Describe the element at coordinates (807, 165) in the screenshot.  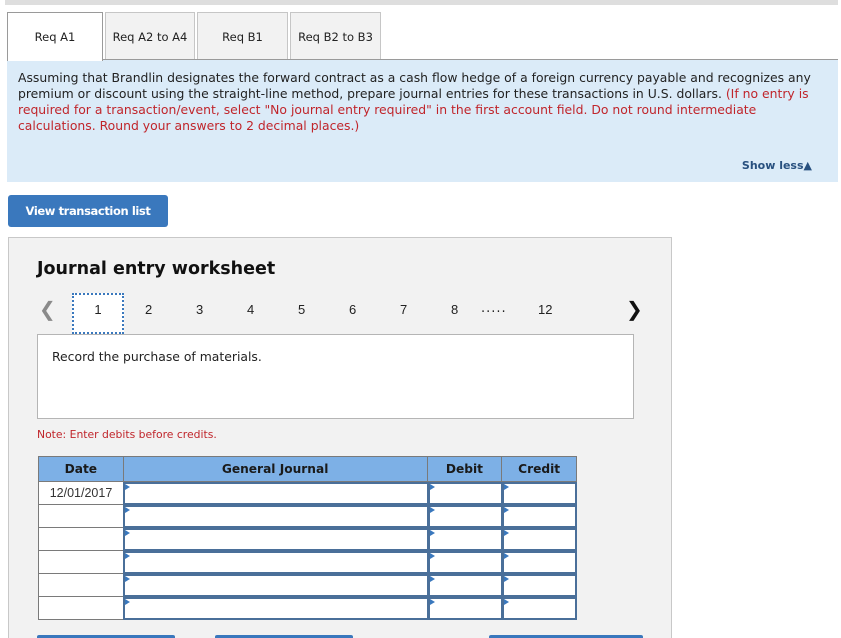
I see `triangle-up-icon: ▲` at that location.